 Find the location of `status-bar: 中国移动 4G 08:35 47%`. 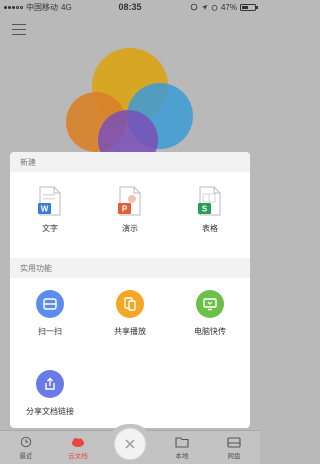

status-bar: 中国移动 4G 08:35 47% is located at coordinates (130, 7).